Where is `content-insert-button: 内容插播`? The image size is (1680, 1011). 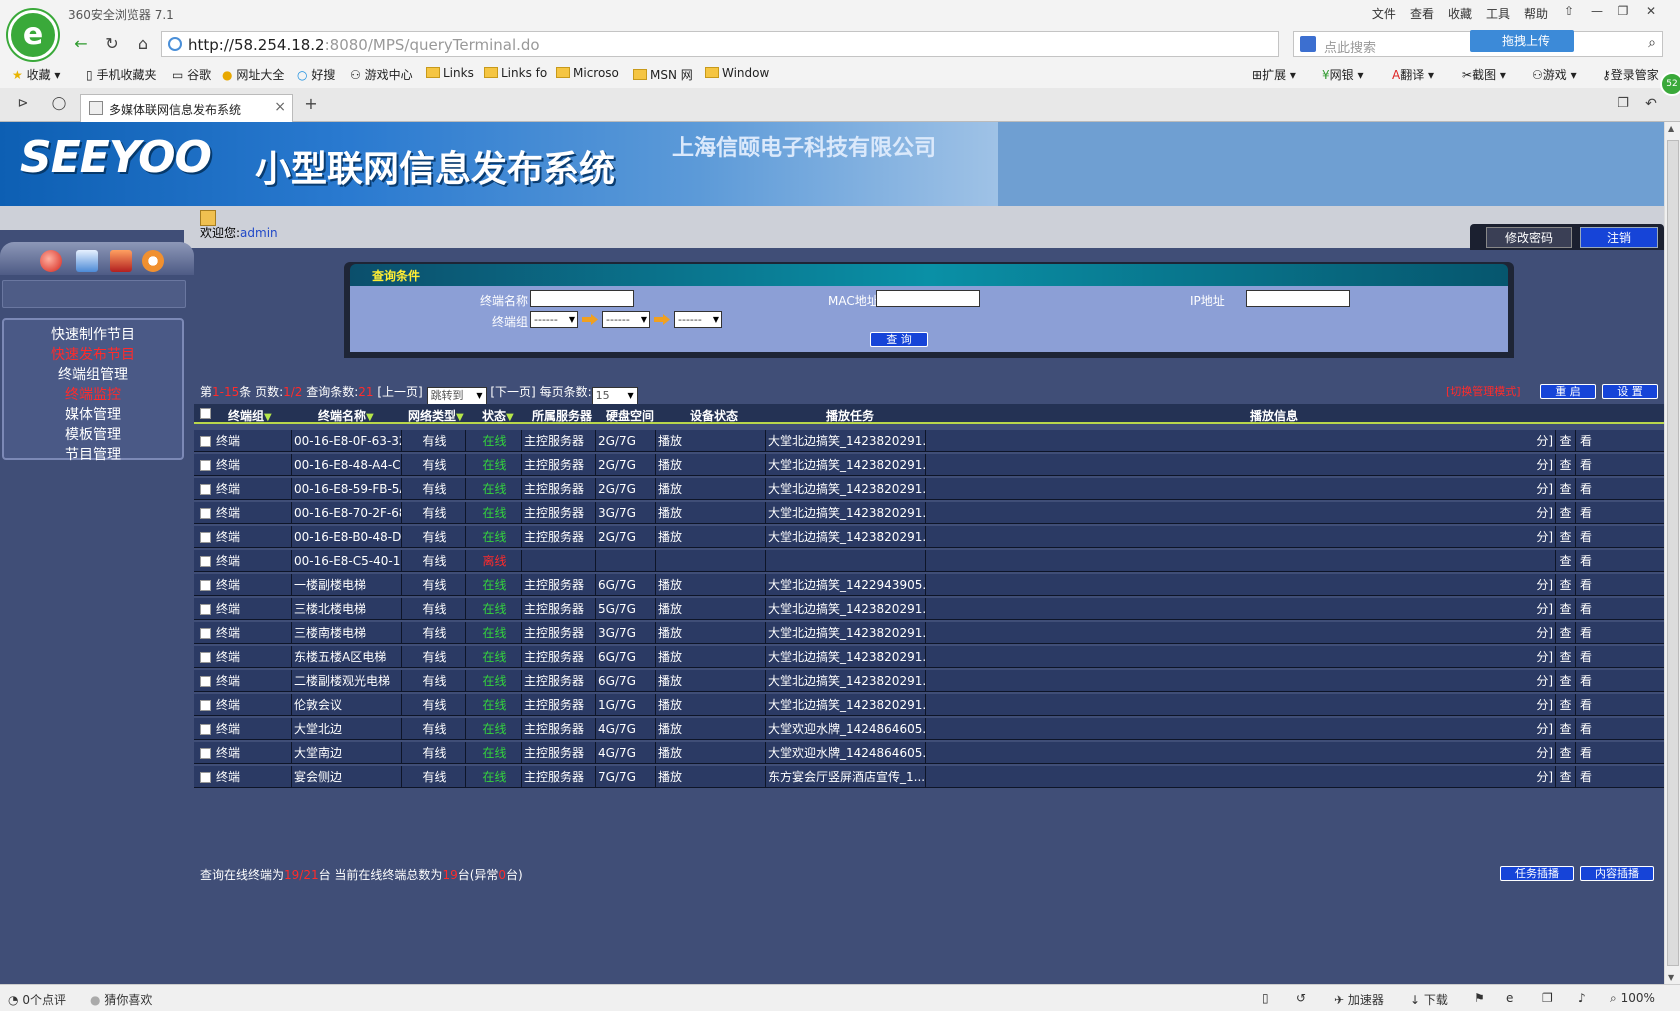
content-insert-button: 内容插播 is located at coordinates (1617, 873).